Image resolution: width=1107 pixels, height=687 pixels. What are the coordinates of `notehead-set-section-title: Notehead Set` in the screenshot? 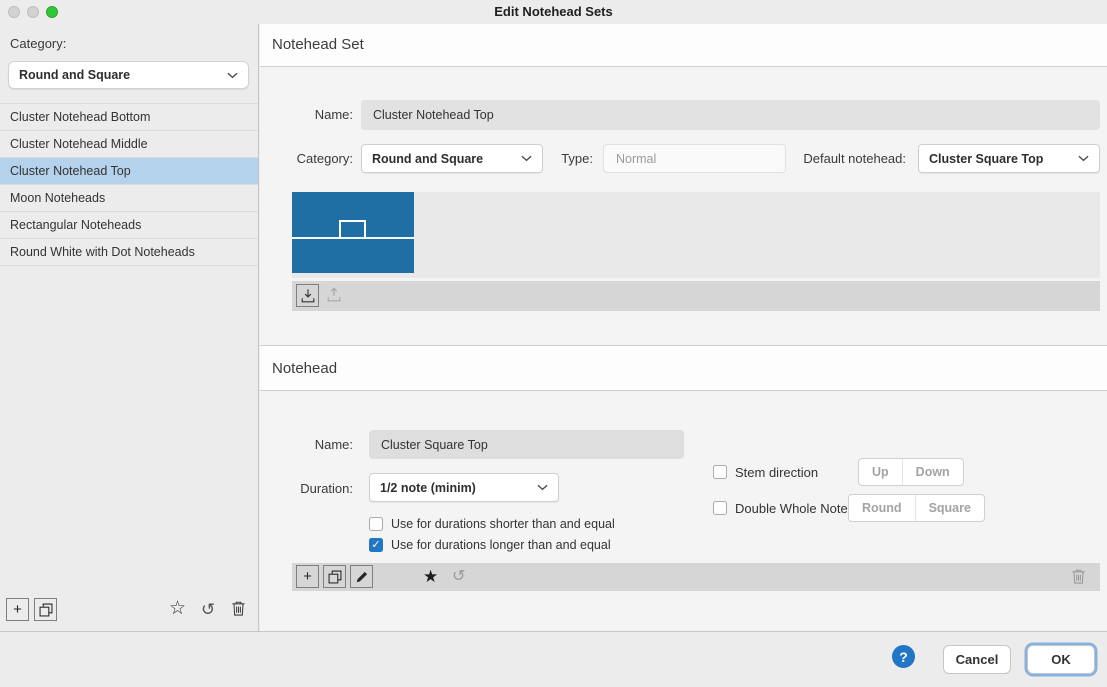 It's located at (318, 44).